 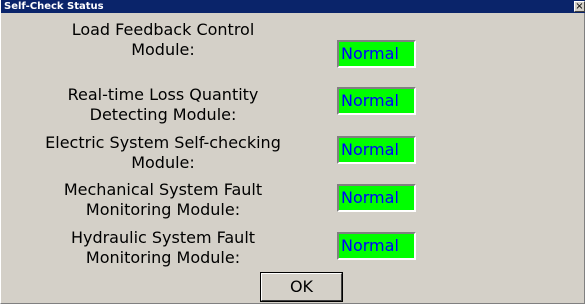 I want to click on title-bar: Self-Check Status ×, so click(x=293, y=6).